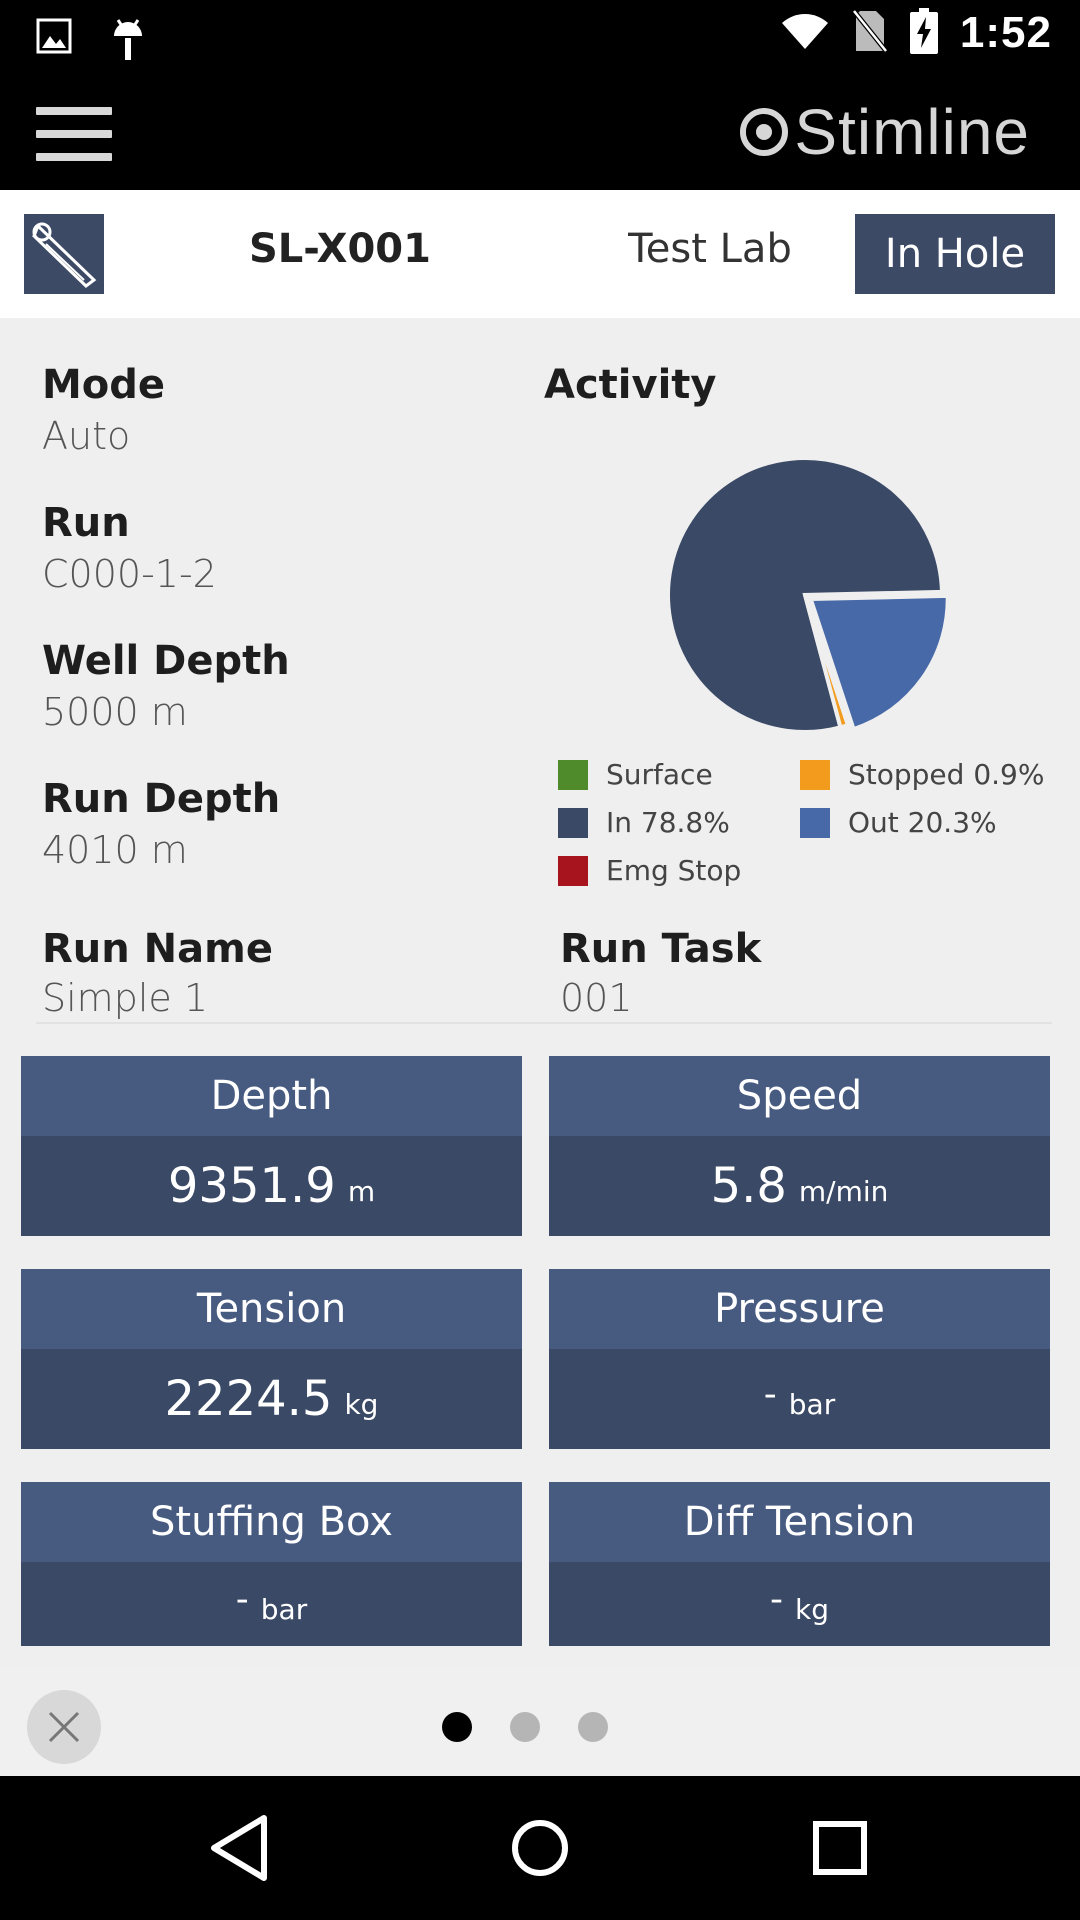 The width and height of the screenshot is (1080, 1920). I want to click on run-depth-value: 4010 m, so click(115, 850).